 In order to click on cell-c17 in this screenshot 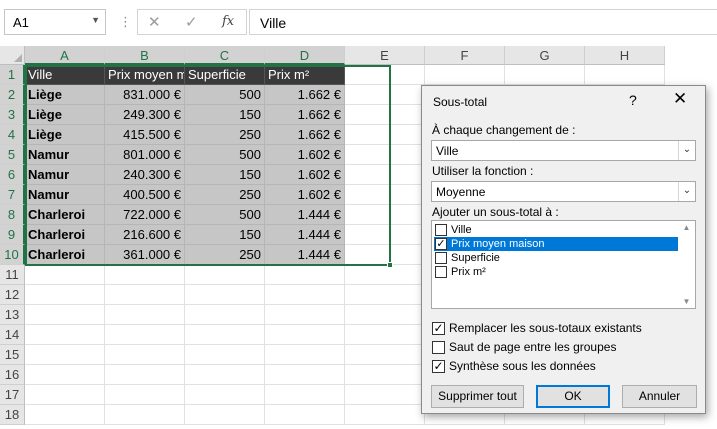, I will do `click(225, 395)`.